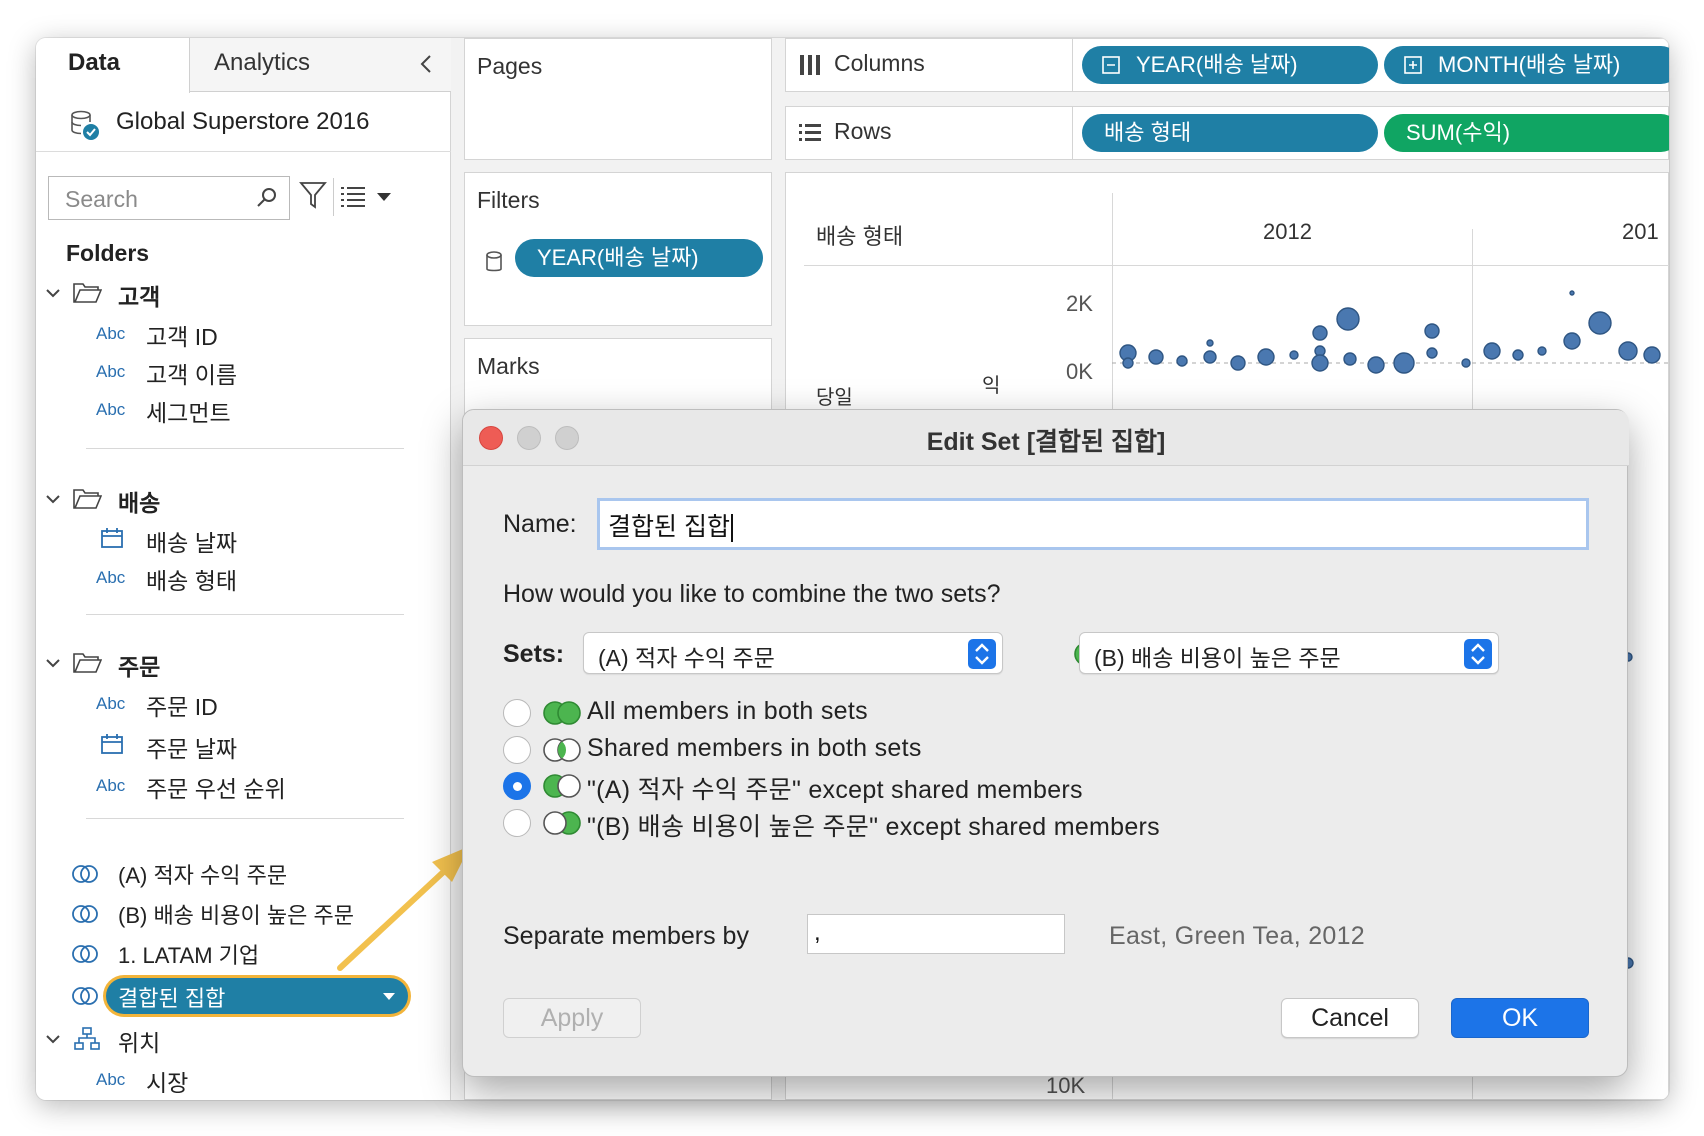 The height and width of the screenshot is (1136, 1704). I want to click on row-header: 배송 형태, so click(860, 236).